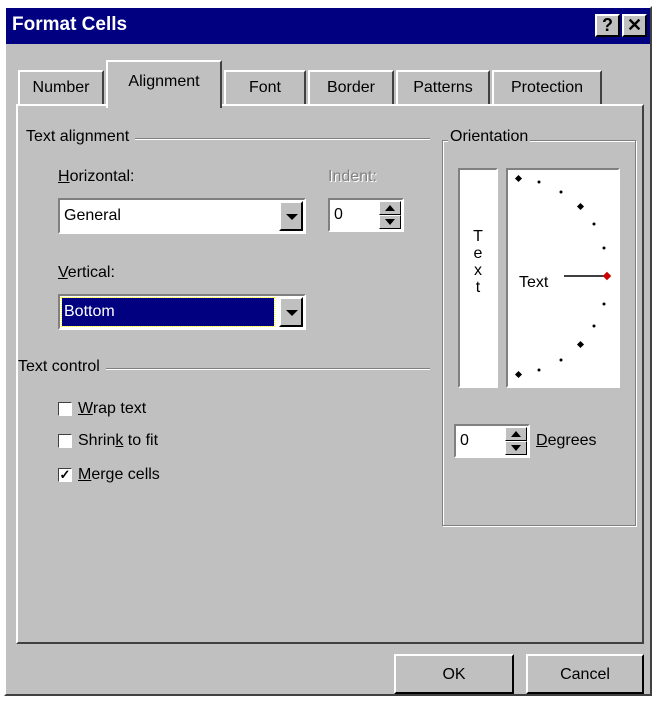  Describe the element at coordinates (563, 278) in the screenshot. I see `orientation-dial: Text` at that location.